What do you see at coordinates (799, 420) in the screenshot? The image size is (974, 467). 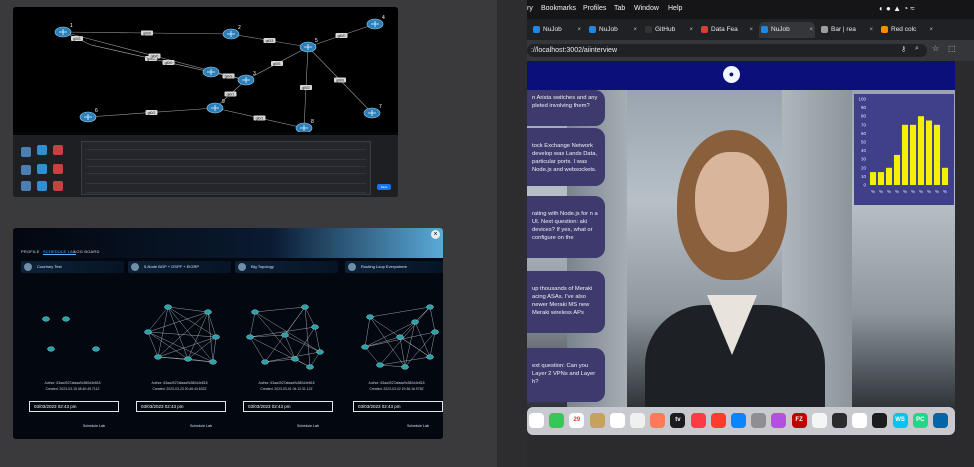 I see `filezilla-icon: FZ` at bounding box center [799, 420].